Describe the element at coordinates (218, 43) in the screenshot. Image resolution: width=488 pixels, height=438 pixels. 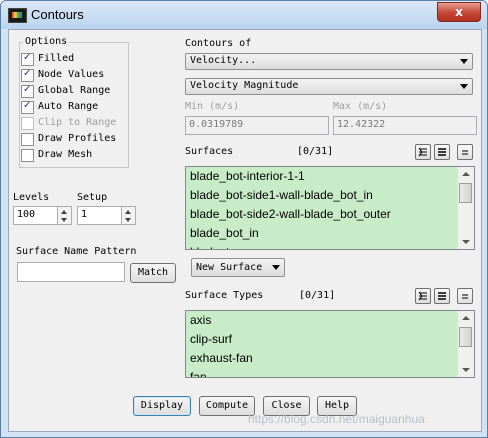
I see `contours-of-label: Contours of` at that location.